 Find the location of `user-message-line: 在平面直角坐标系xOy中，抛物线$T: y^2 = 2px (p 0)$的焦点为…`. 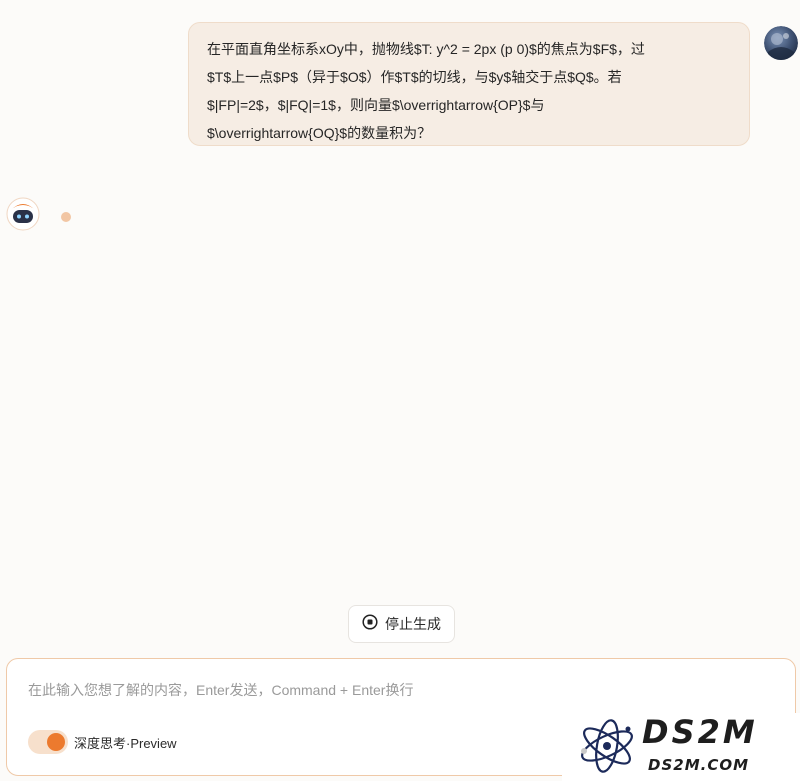

user-message-line: 在平面直角坐标系xOy中，抛物线$T: y^2 = 2px (p 0)$的焦点为… is located at coordinates (426, 49).